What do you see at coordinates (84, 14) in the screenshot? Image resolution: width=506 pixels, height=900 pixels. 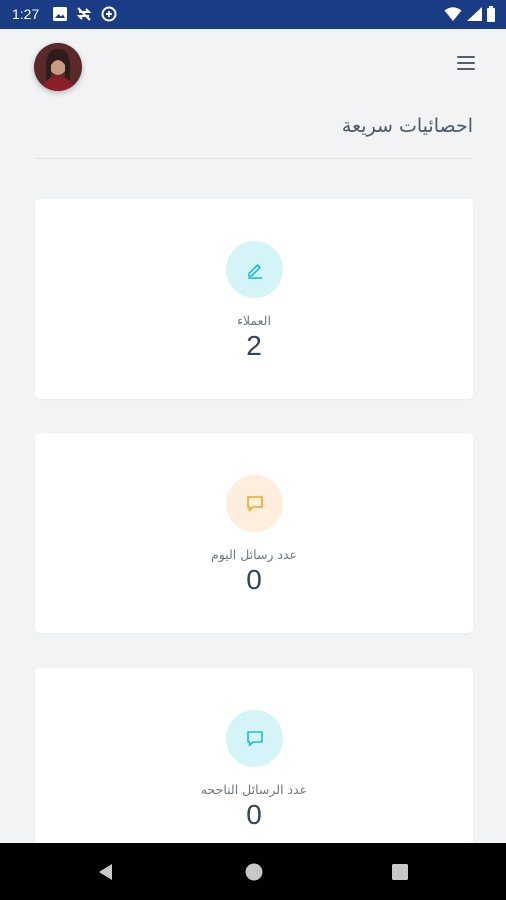 I see `no-sync-icon` at bounding box center [84, 14].